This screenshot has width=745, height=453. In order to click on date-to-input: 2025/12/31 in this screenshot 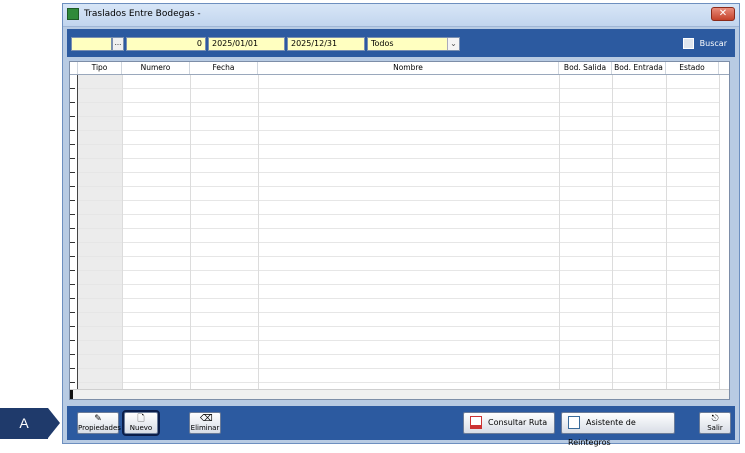, I will do `click(326, 44)`.